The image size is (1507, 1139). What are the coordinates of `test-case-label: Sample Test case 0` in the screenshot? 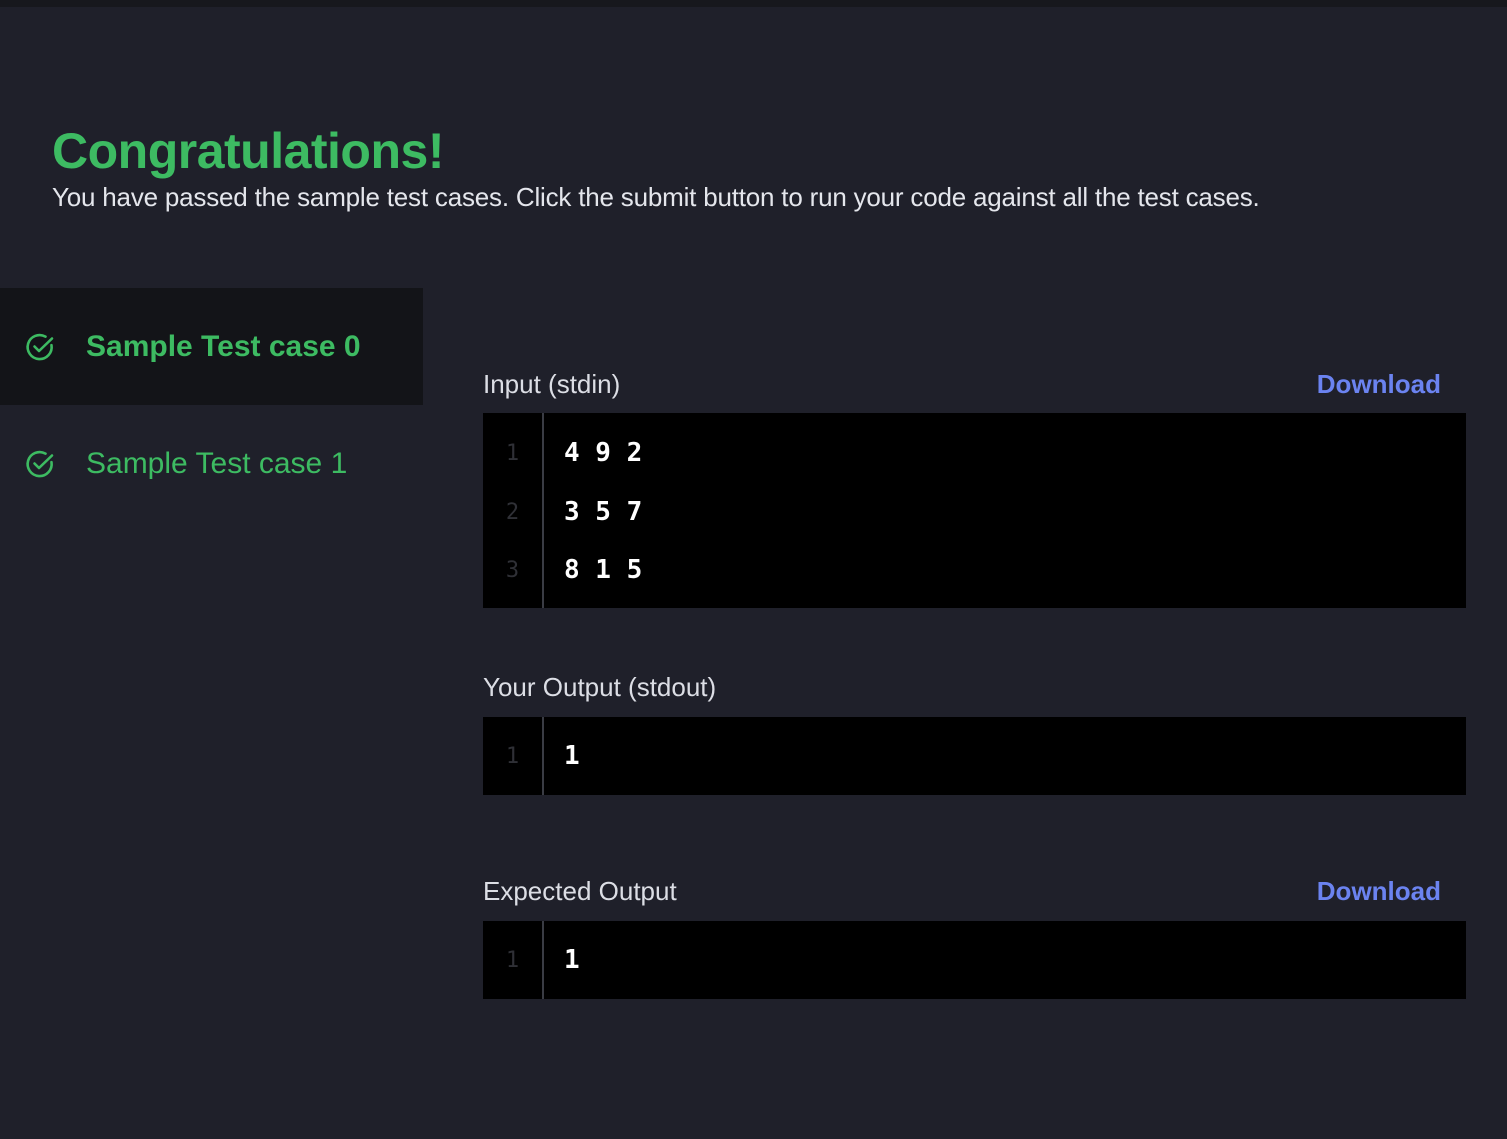 It's located at (223, 346).